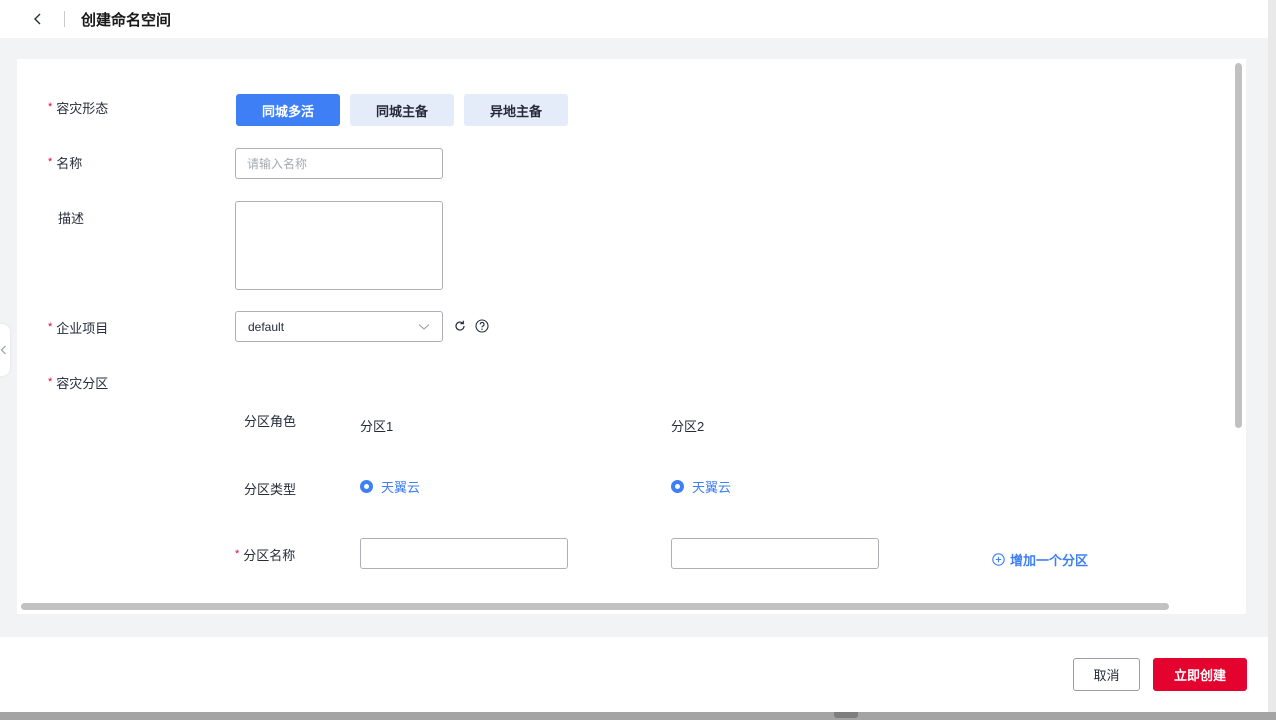  Describe the element at coordinates (595, 606) in the screenshot. I see `horizontal-scrollbar` at that location.